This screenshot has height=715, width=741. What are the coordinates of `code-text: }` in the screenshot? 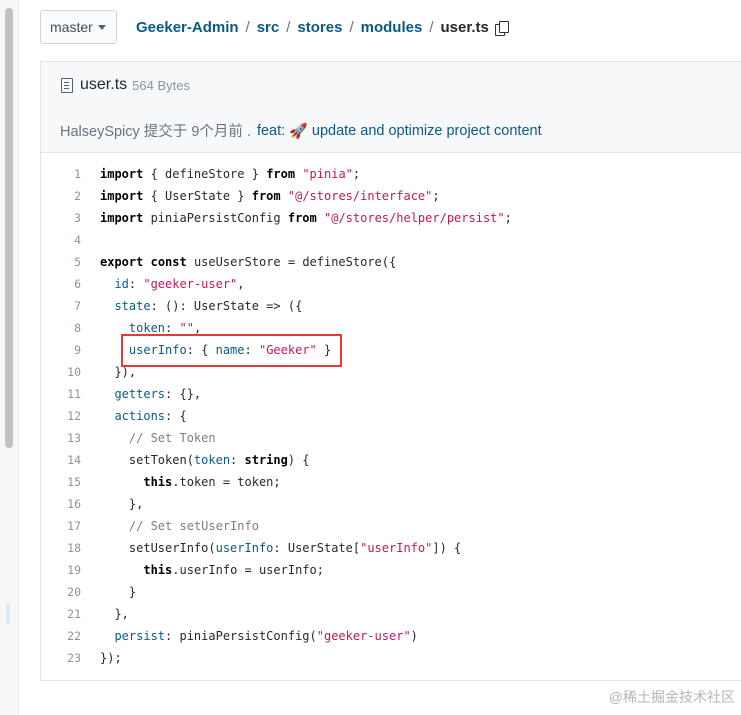 It's located at (108, 592).